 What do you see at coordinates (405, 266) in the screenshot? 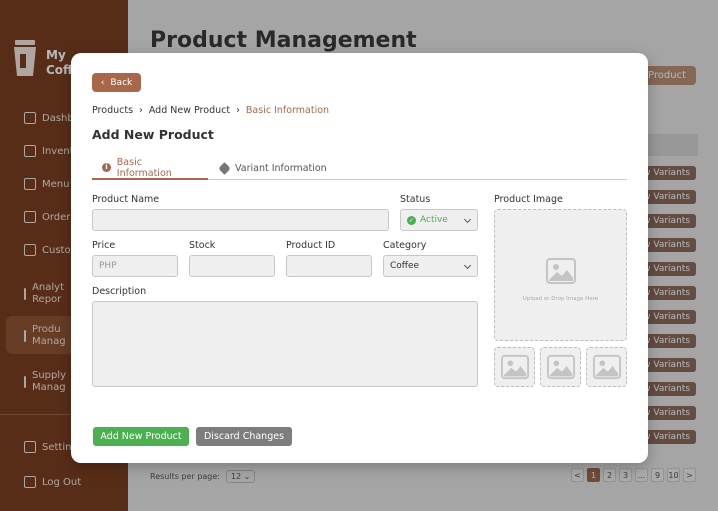
I see `category-value: Coffee` at bounding box center [405, 266].